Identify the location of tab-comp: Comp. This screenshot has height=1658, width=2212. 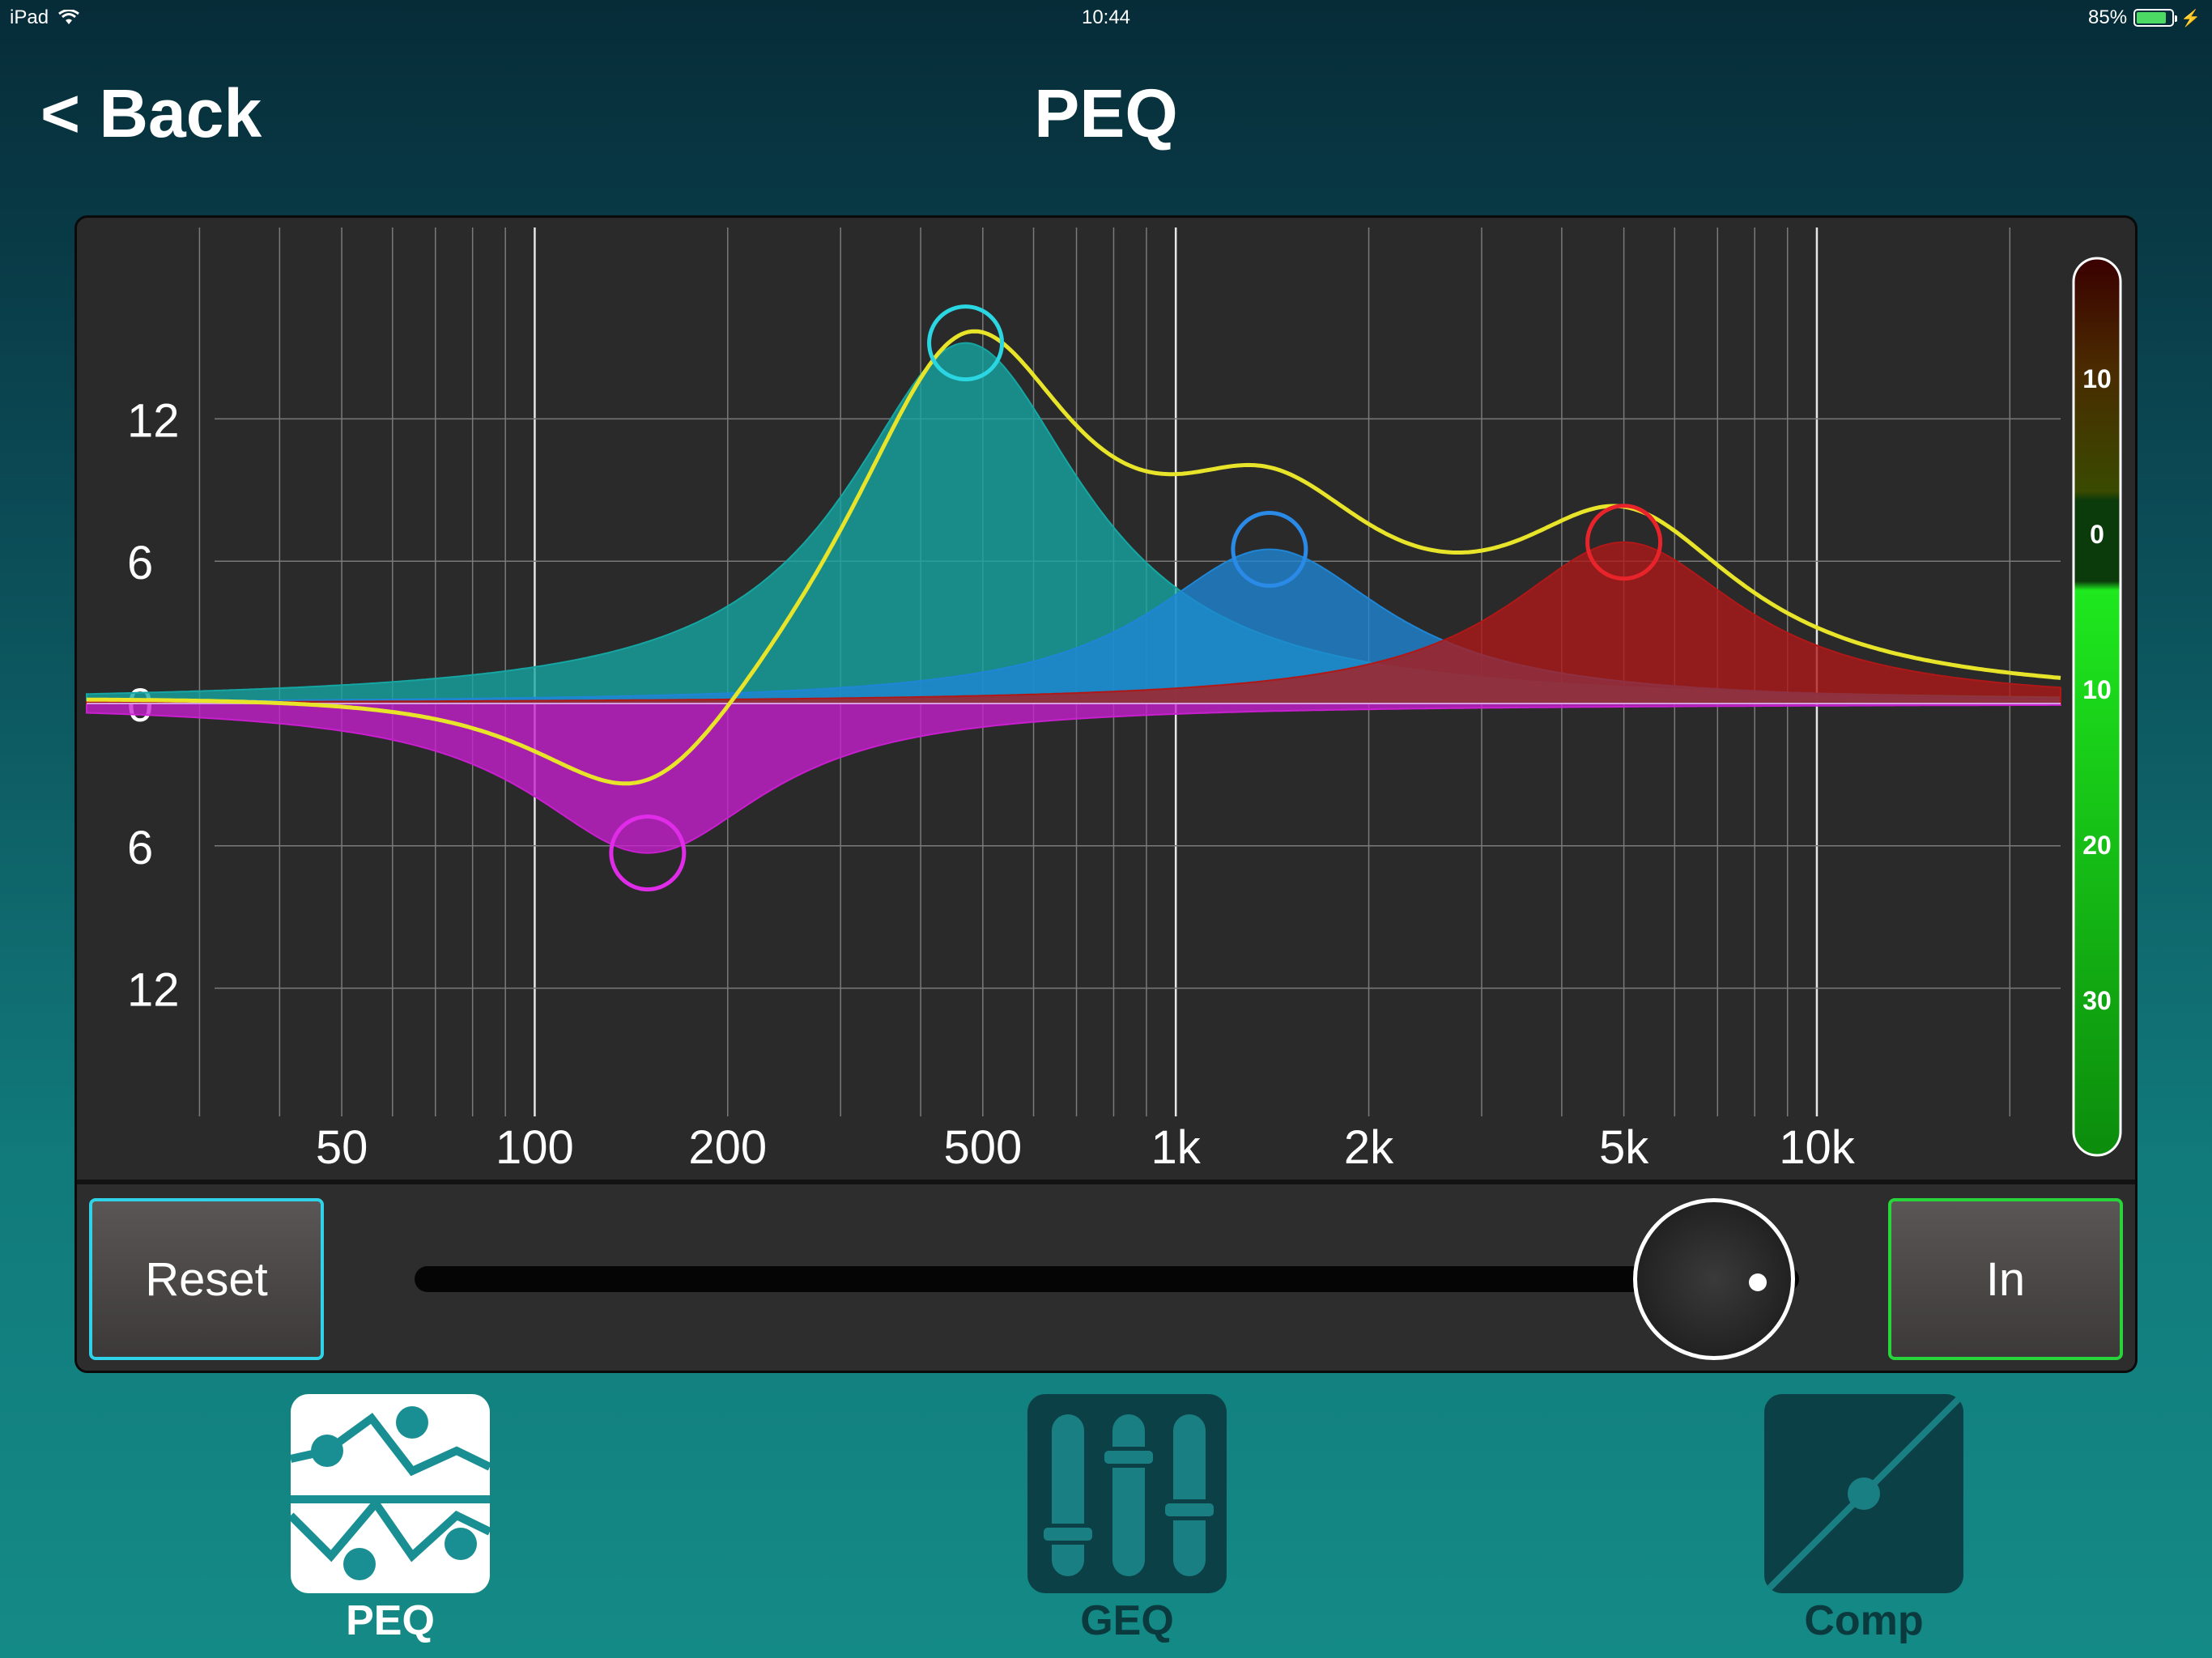
(1864, 1519).